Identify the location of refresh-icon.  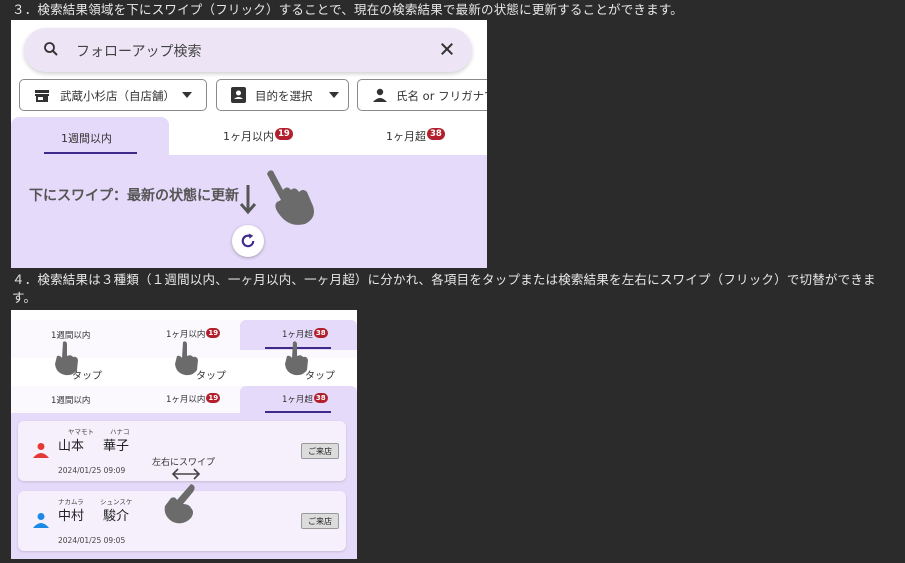
(248, 240).